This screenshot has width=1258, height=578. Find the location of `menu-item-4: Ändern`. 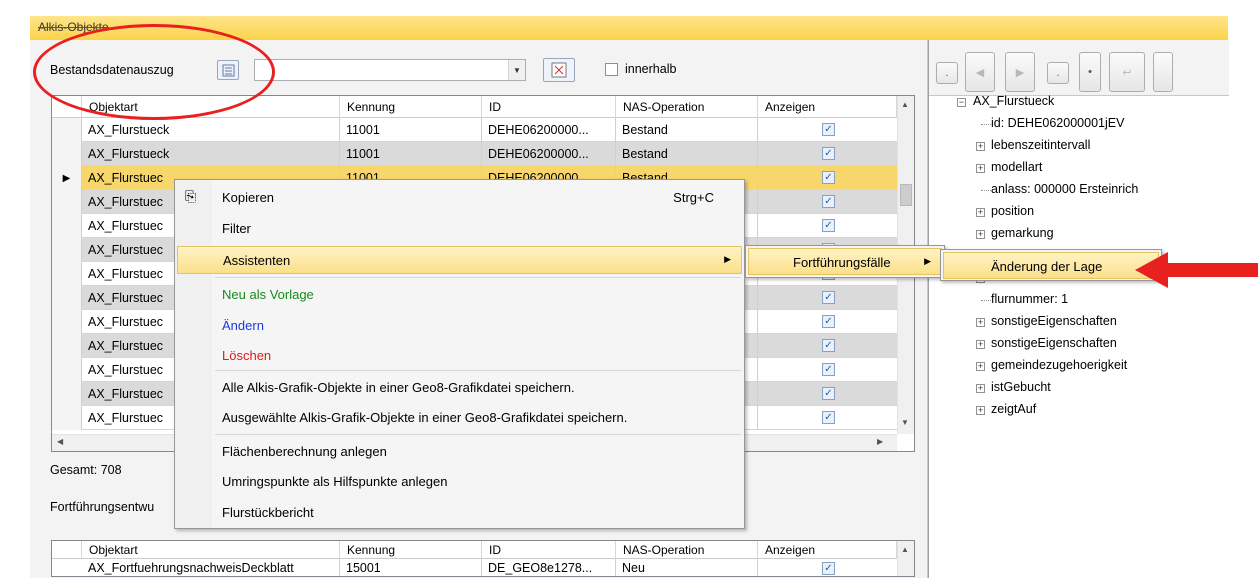

menu-item-4: Ändern is located at coordinates (459, 326).